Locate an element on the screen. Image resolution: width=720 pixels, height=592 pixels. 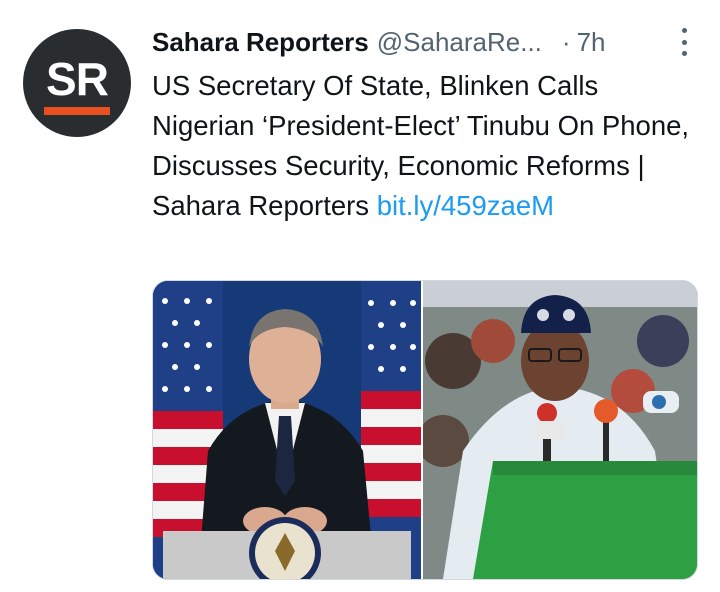
more-options-icon is located at coordinates (684, 42).